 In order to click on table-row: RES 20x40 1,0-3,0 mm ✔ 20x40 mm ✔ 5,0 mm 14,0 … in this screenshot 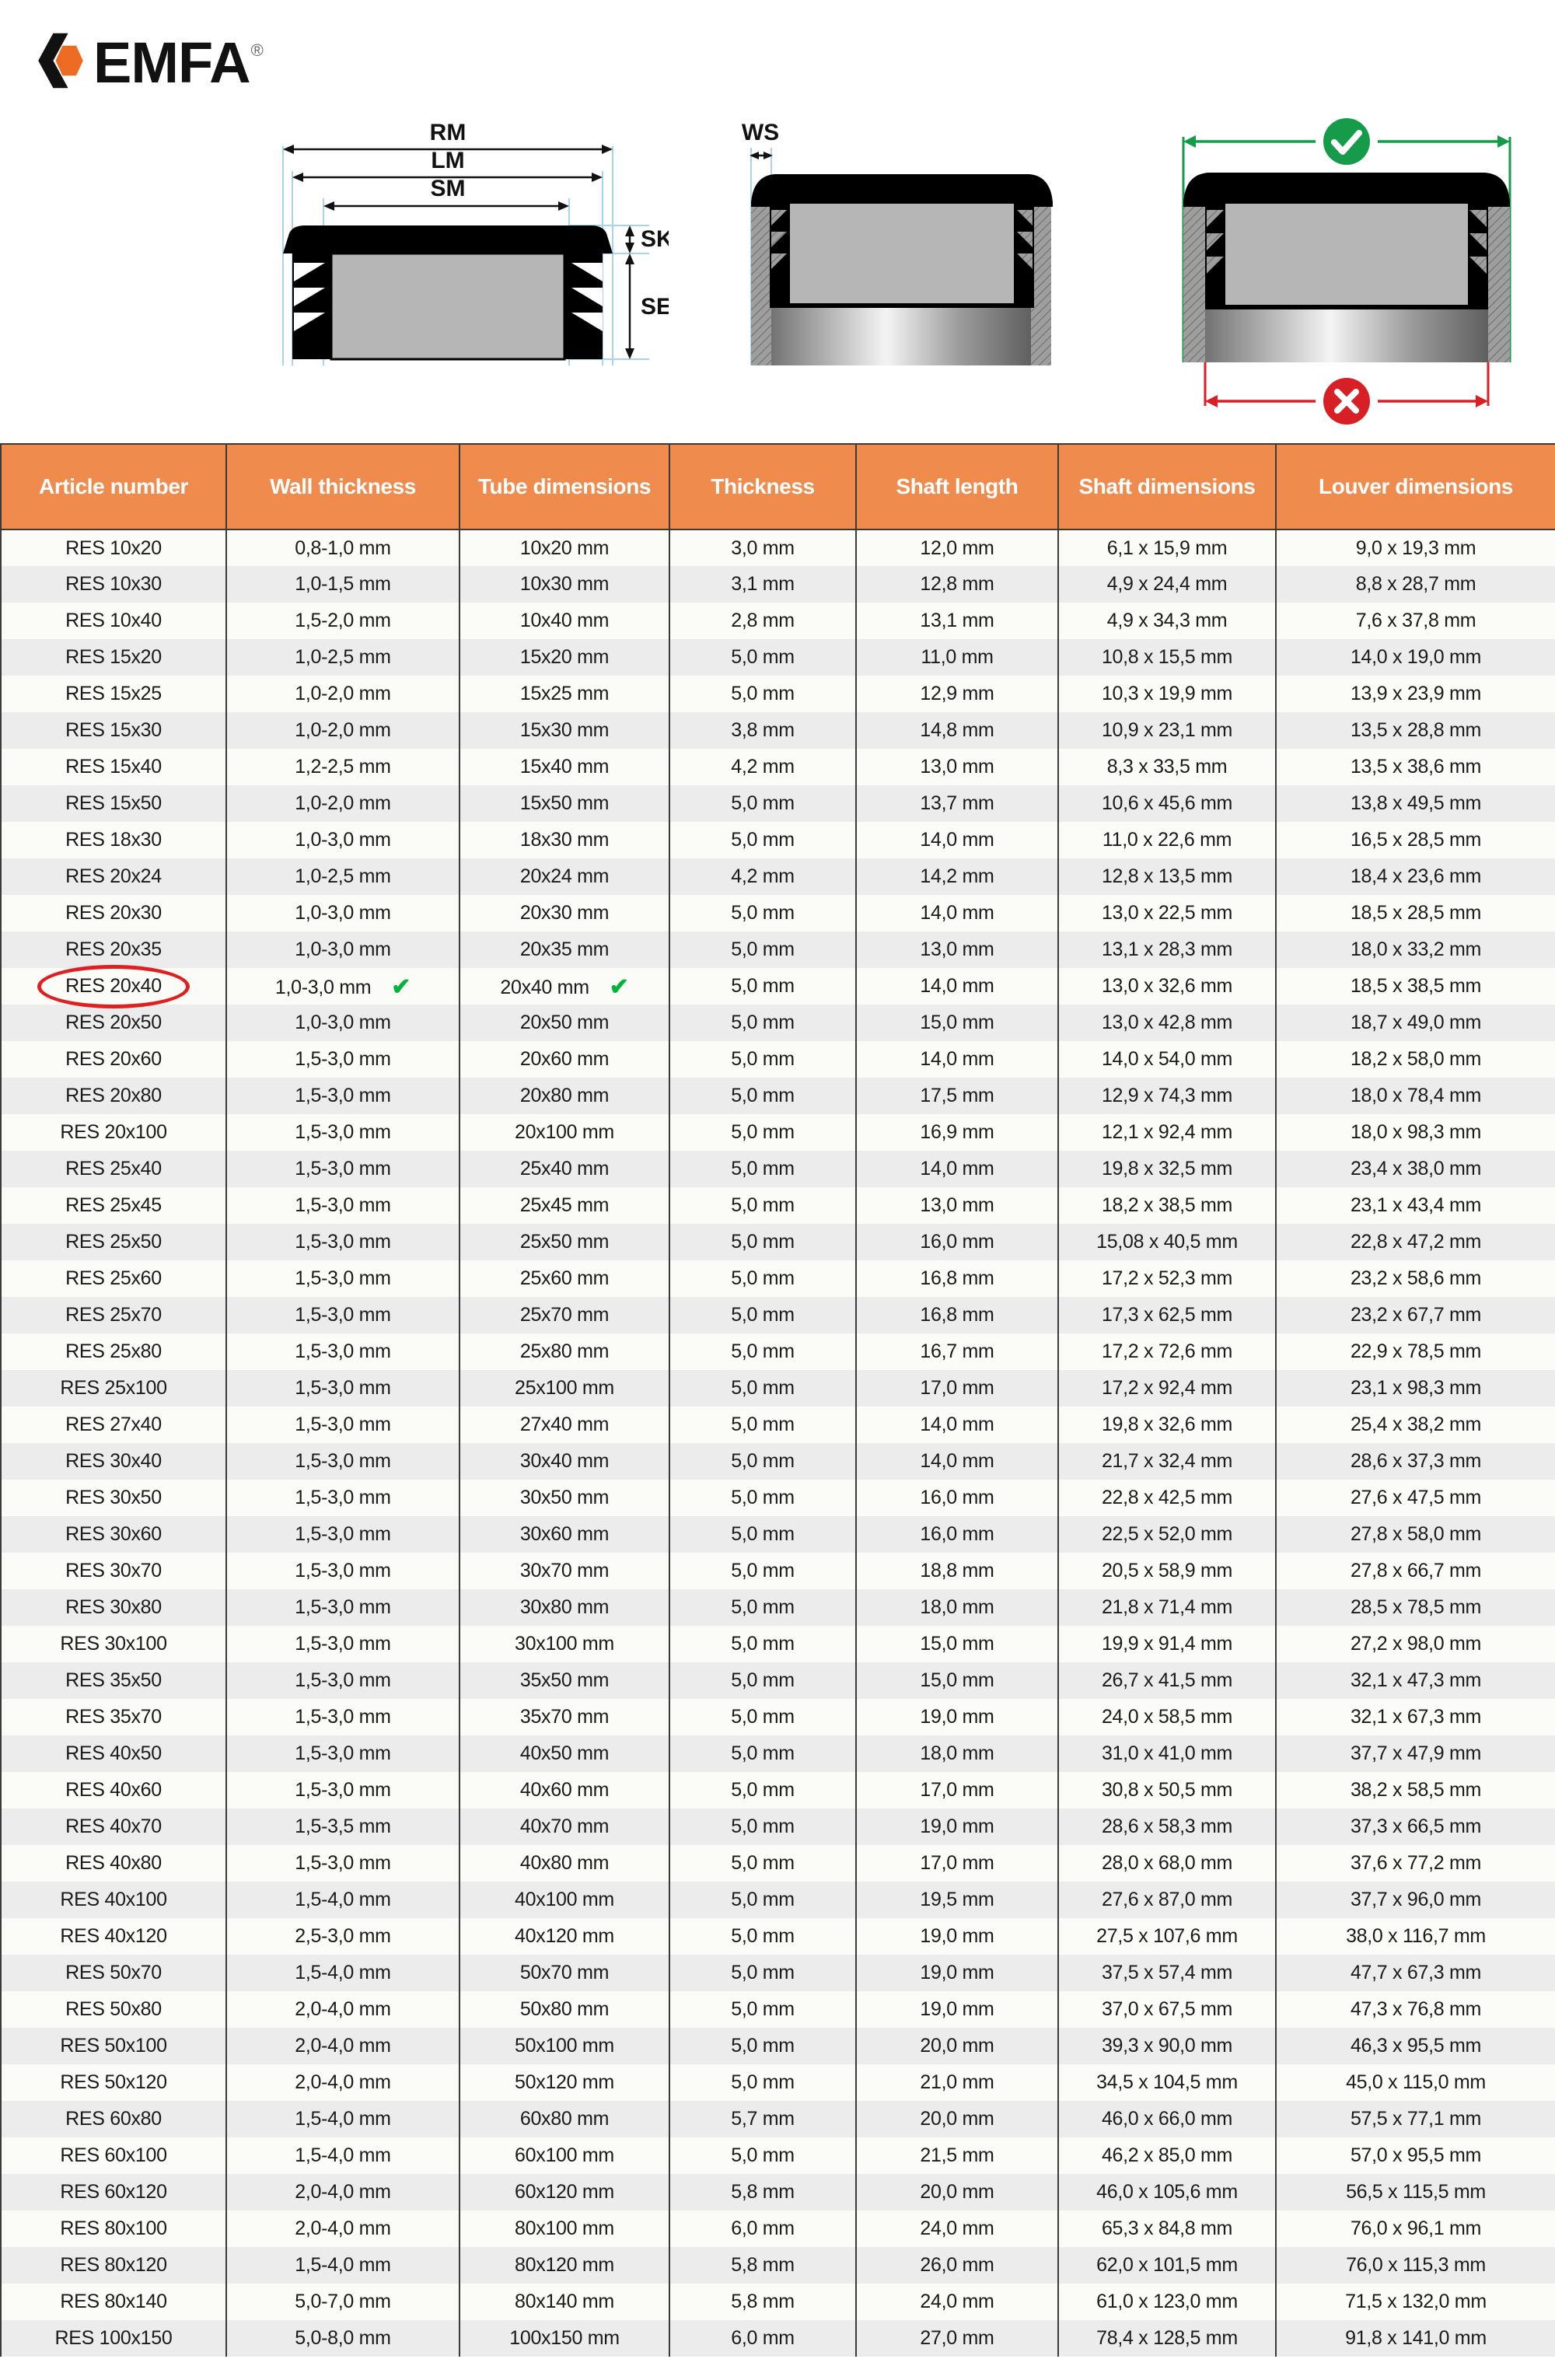, I will do `click(777, 986)`.